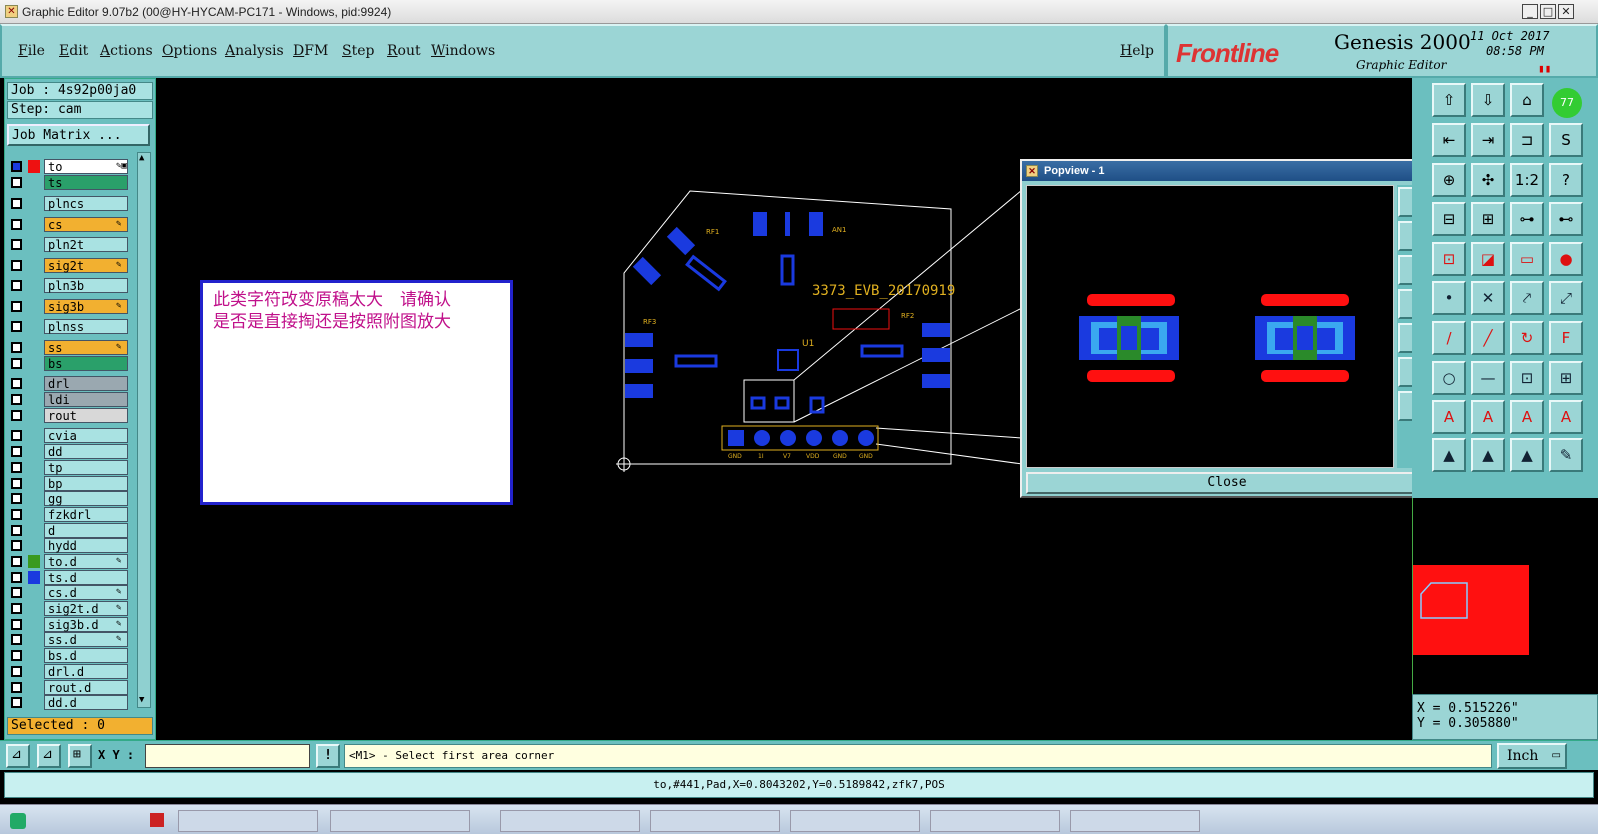  What do you see at coordinates (1488, 180) in the screenshot?
I see `tool-button-2-1-icon: ✣` at bounding box center [1488, 180].